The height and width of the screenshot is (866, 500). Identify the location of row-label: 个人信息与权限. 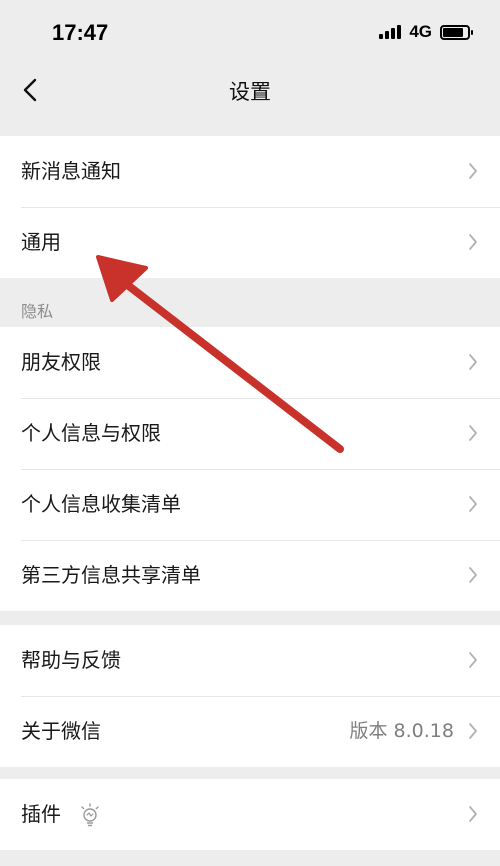
(91, 433).